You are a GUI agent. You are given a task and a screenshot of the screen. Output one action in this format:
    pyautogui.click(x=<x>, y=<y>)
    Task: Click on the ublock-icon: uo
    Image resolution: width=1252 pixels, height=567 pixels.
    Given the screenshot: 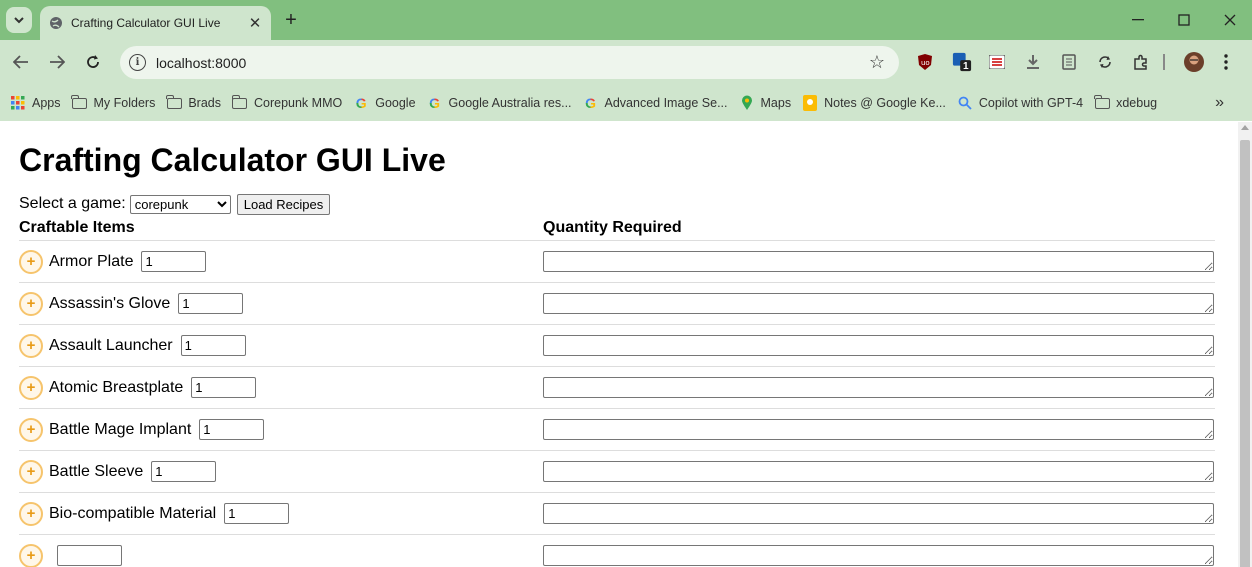 What is the action you would take?
    pyautogui.click(x=925, y=62)
    